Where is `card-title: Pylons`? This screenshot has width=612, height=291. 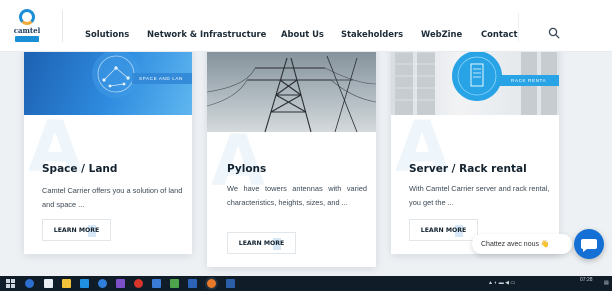 card-title: Pylons is located at coordinates (247, 169).